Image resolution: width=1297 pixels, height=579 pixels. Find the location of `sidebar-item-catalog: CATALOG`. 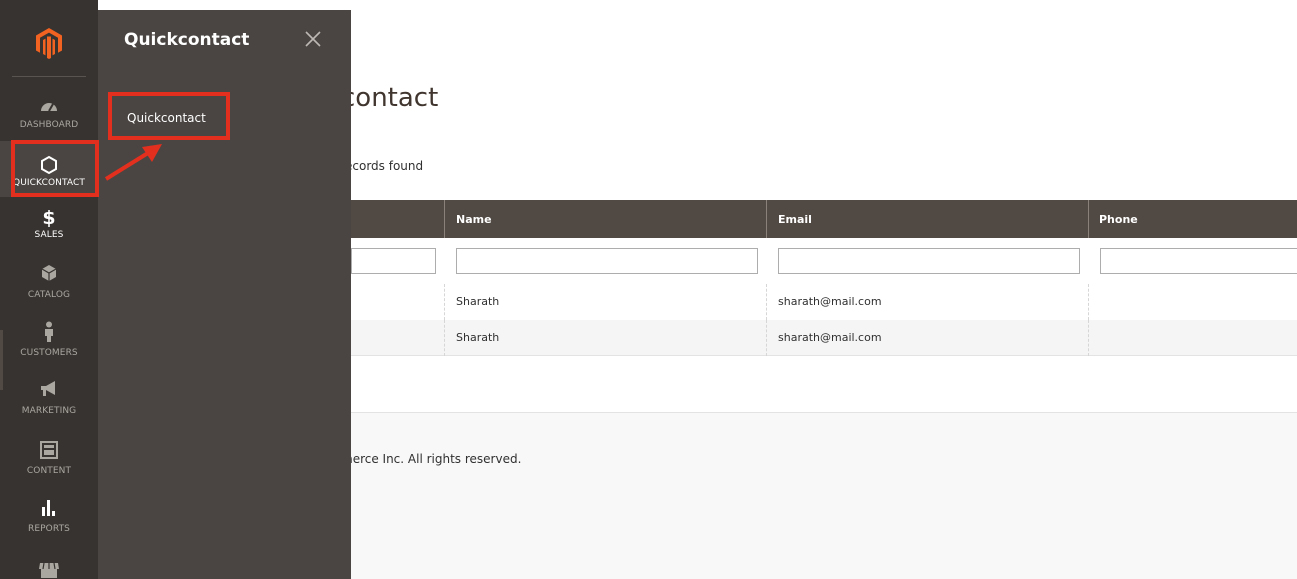

sidebar-item-catalog: CATALOG is located at coordinates (49, 286).